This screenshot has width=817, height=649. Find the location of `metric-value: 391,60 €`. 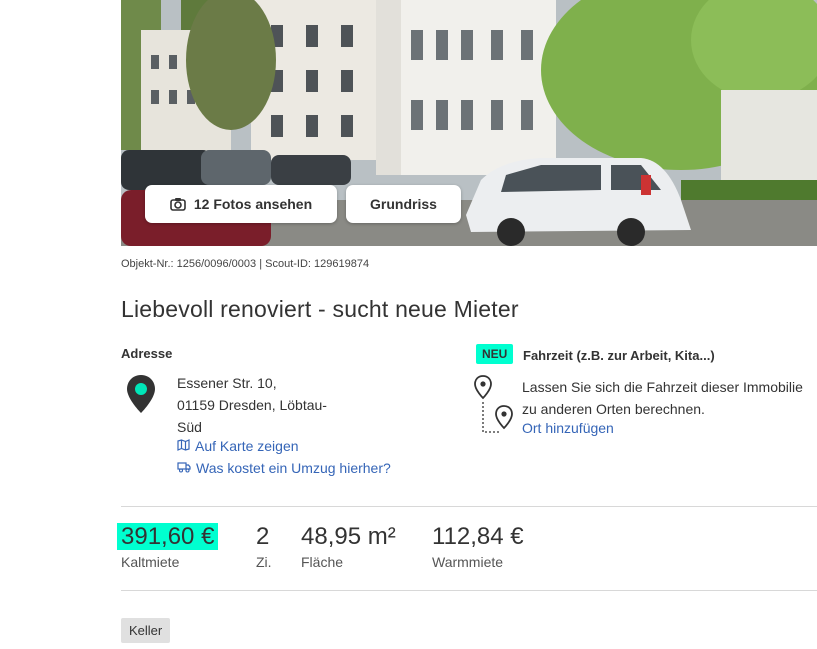

metric-value: 391,60 € is located at coordinates (168, 536).